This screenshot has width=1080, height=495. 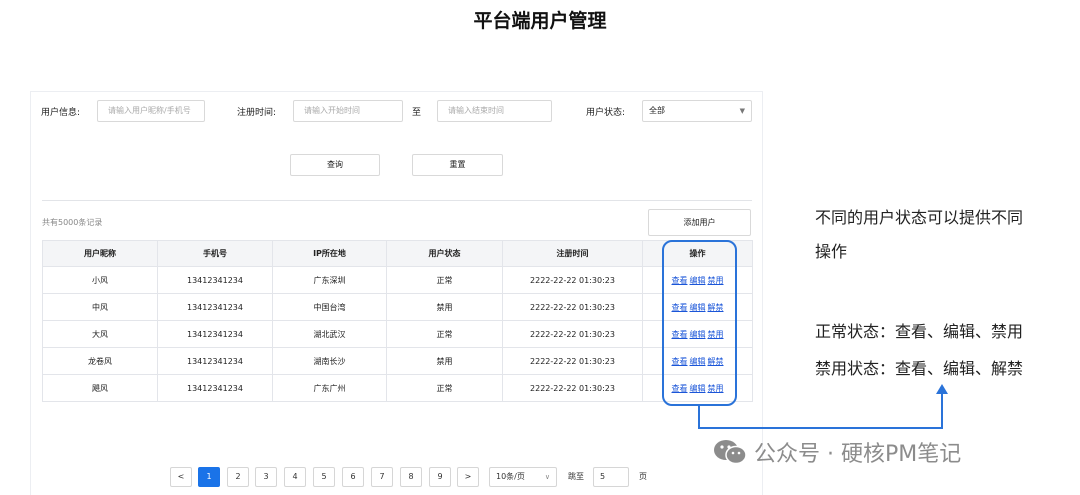 I want to click on table-header-row: 用户昵称 手机号 IP所在地 用户状态 注册时间 操作, so click(x=397, y=253).